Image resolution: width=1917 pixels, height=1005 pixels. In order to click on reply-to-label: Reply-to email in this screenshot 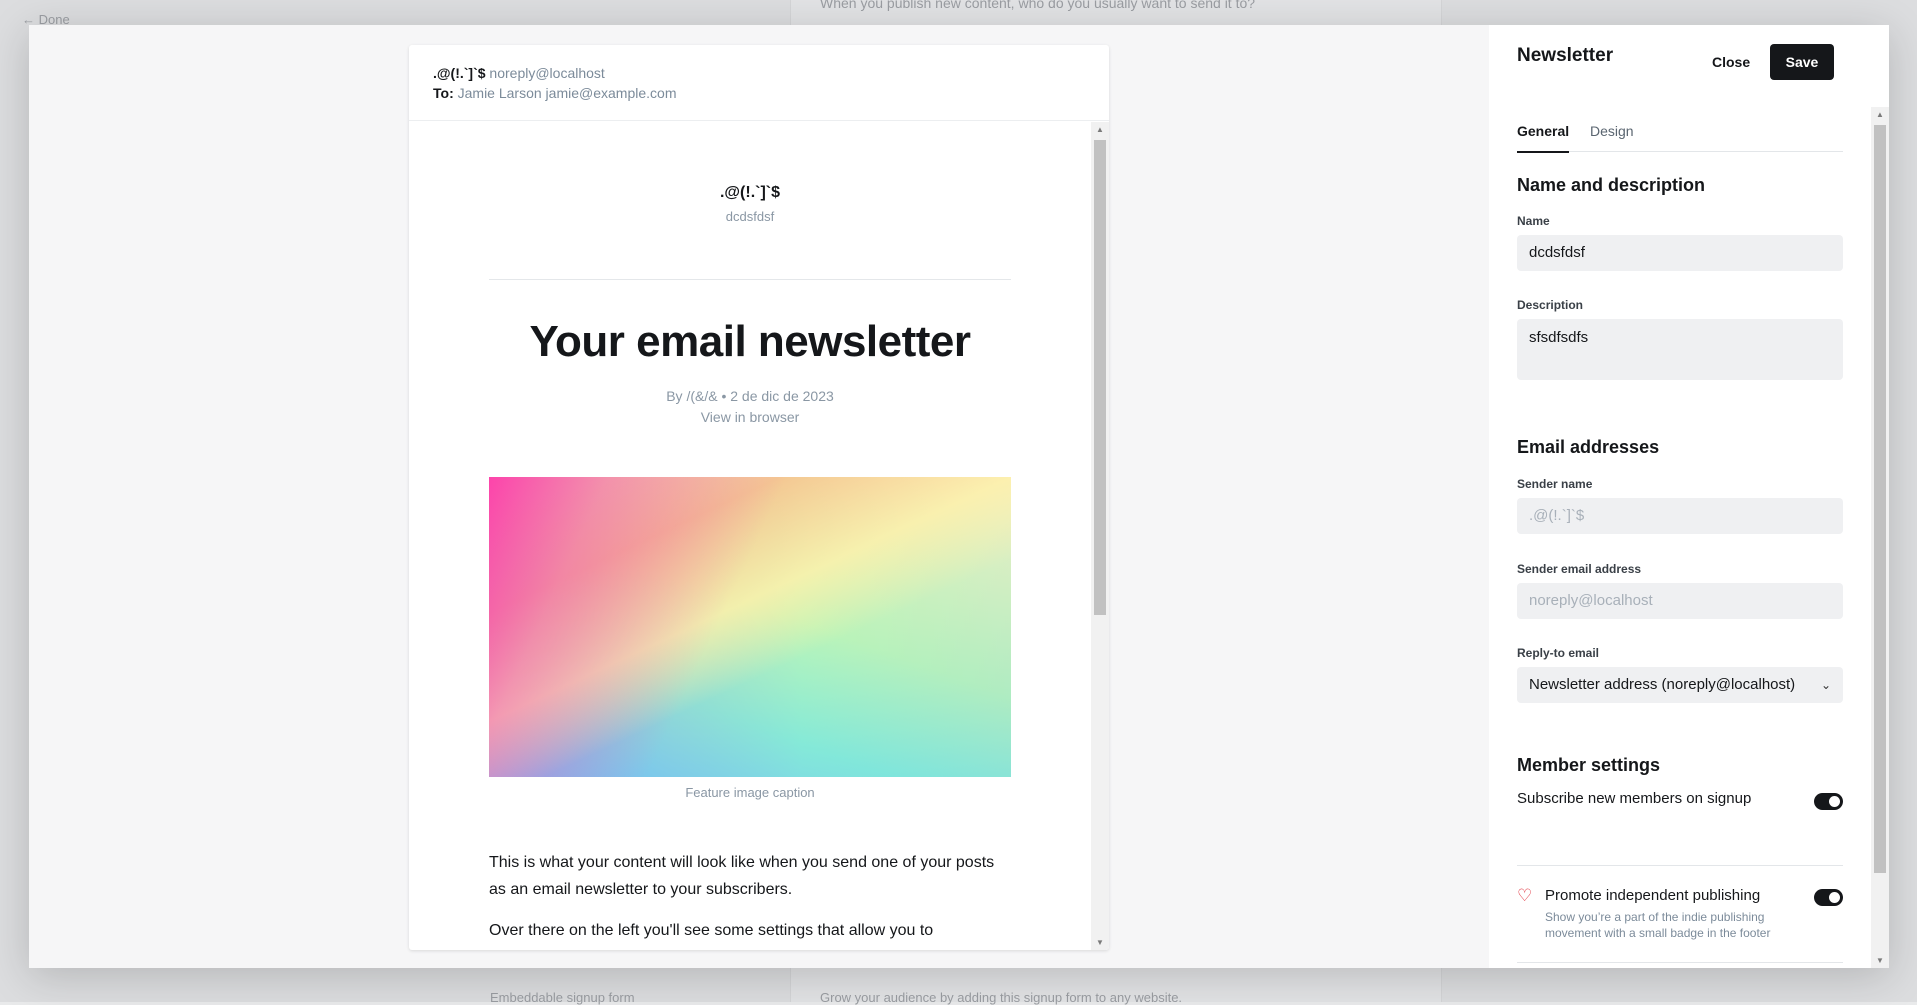, I will do `click(1558, 653)`.